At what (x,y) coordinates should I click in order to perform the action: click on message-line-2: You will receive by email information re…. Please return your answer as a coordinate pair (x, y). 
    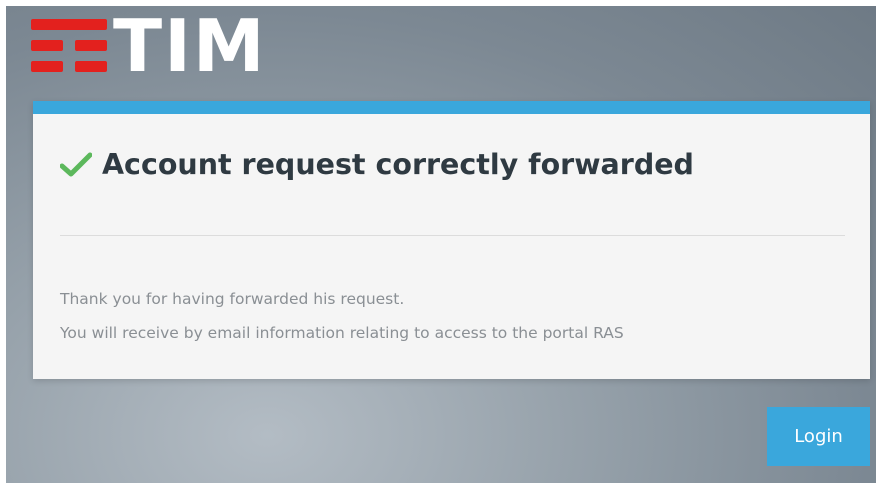
    Looking at the image, I should click on (342, 333).